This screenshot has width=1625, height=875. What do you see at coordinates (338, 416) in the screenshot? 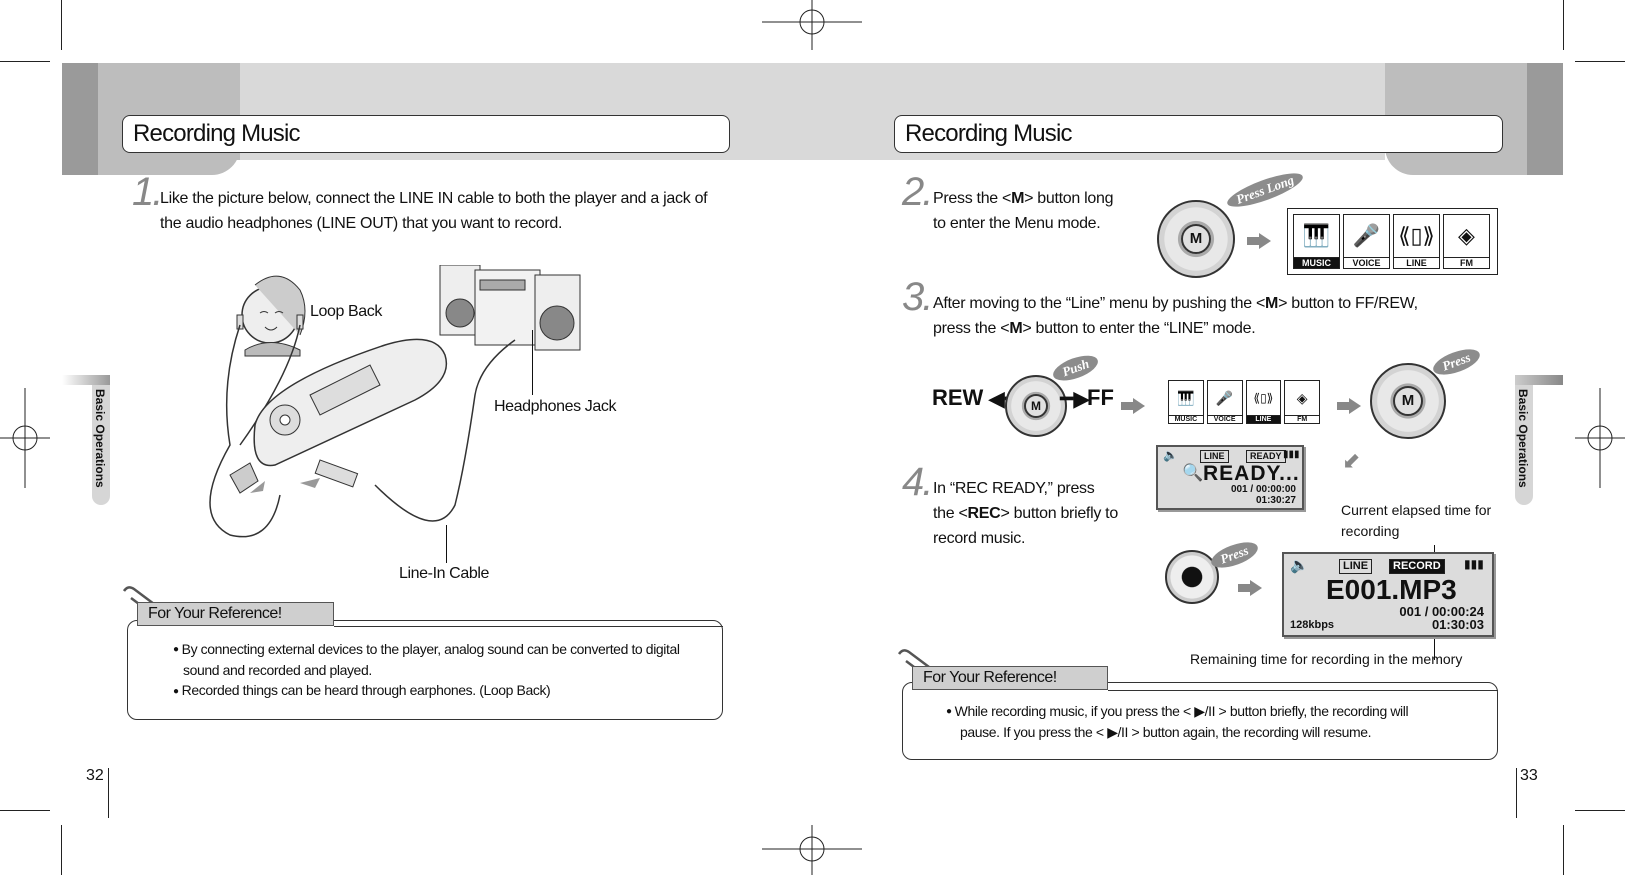
I see `mp3-player-illustration` at bounding box center [338, 416].